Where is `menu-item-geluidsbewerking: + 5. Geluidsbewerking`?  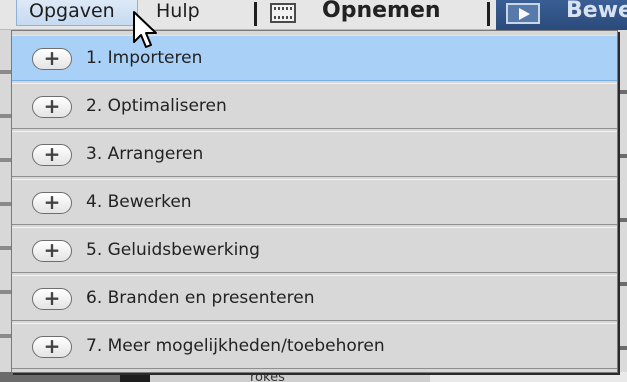
menu-item-geluidsbewerking: + 5. Geluidsbewerking is located at coordinates (314, 250).